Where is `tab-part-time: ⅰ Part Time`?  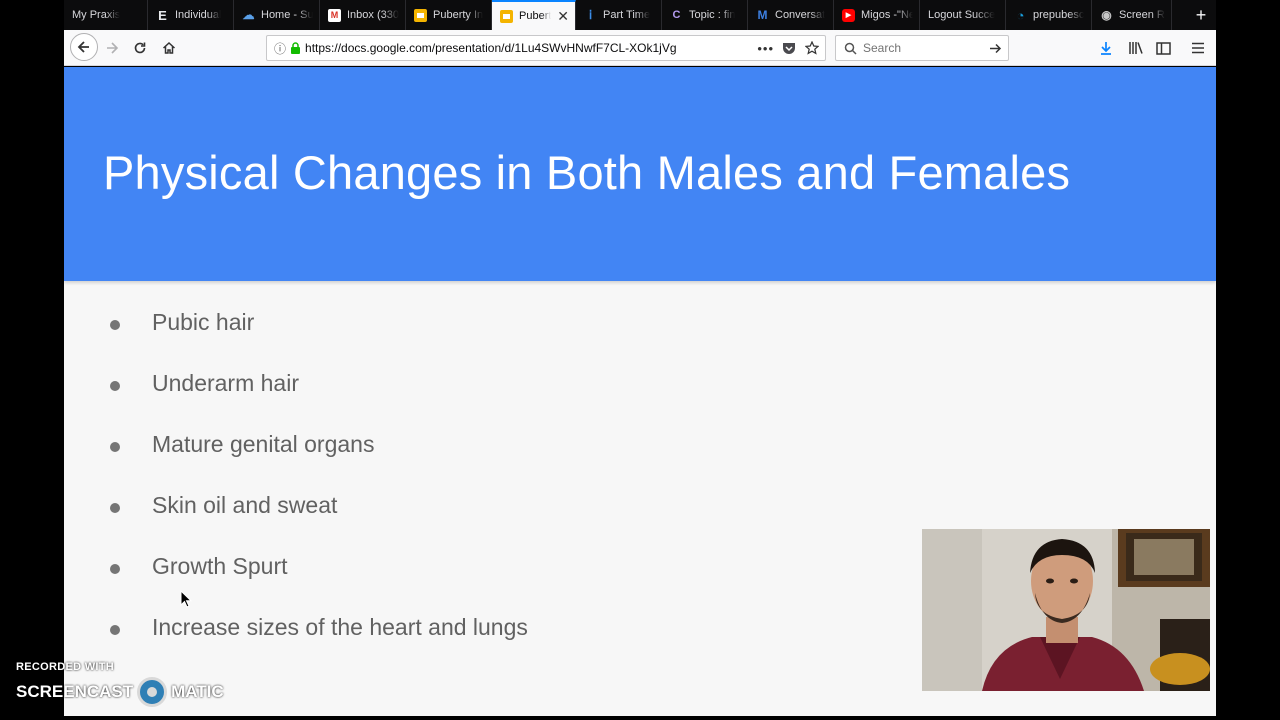
tab-part-time: ⅰ Part Time is located at coordinates (619, 15).